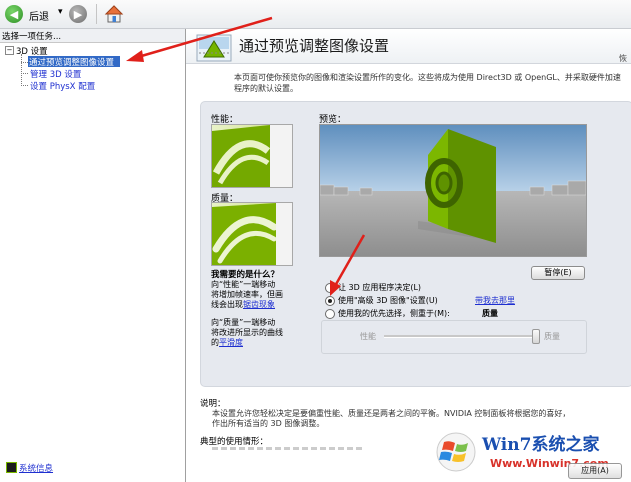  I want to click on option-my-preference-label: 使用我的优先选择，侧重于(M):, so click(394, 313).